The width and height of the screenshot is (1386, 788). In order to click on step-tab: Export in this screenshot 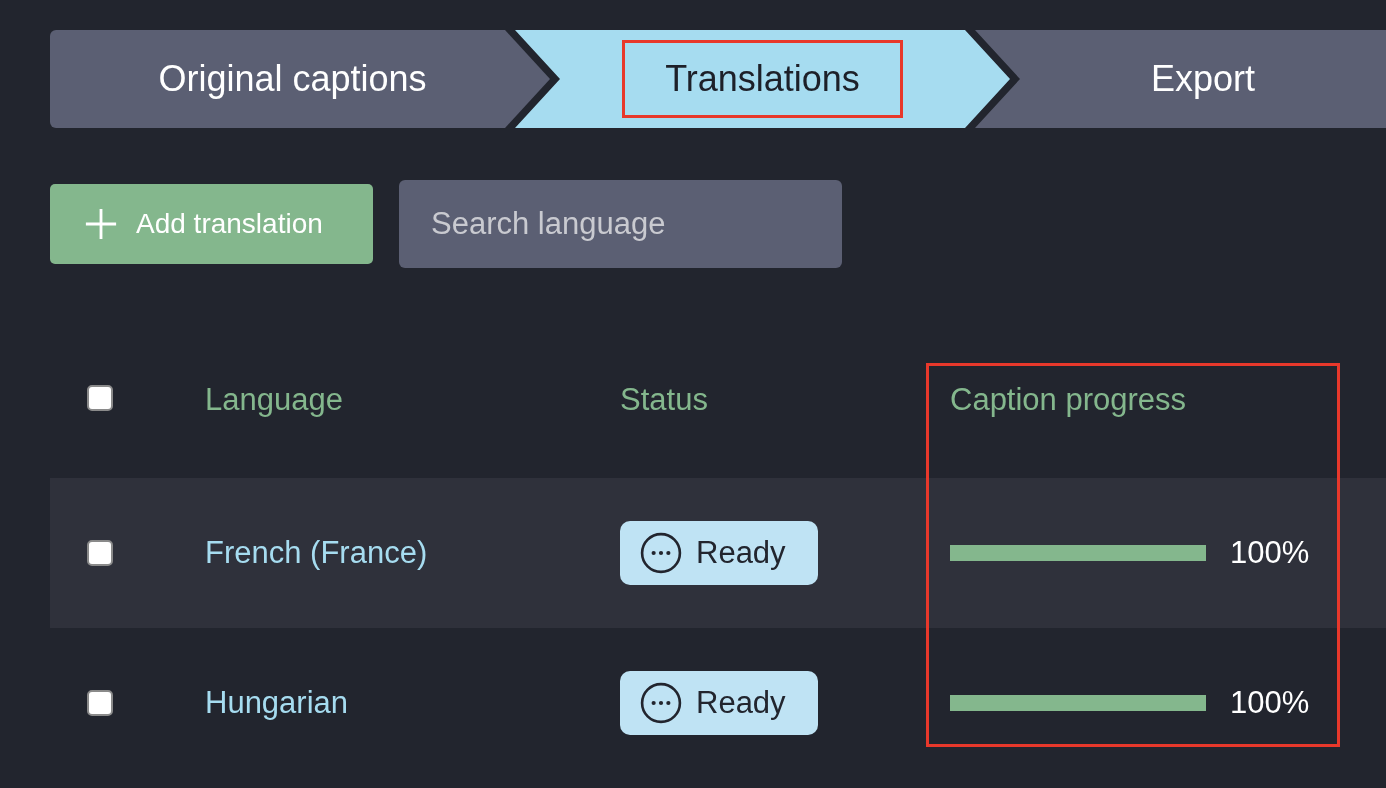, I will do `click(1180, 79)`.